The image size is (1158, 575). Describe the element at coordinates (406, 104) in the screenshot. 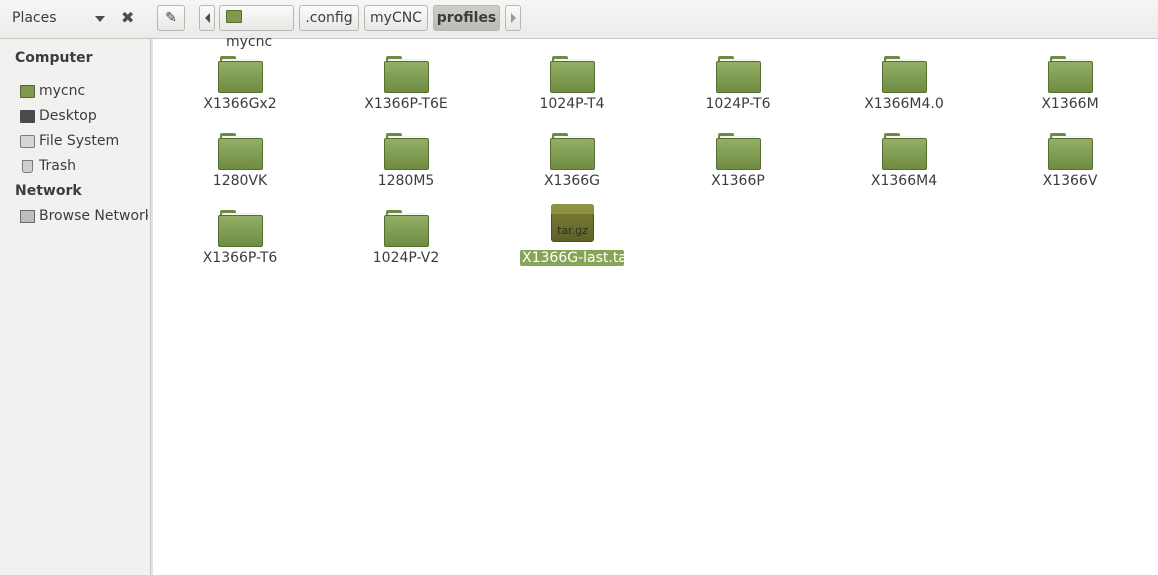

I see `file-name: X1366P-T6E` at that location.